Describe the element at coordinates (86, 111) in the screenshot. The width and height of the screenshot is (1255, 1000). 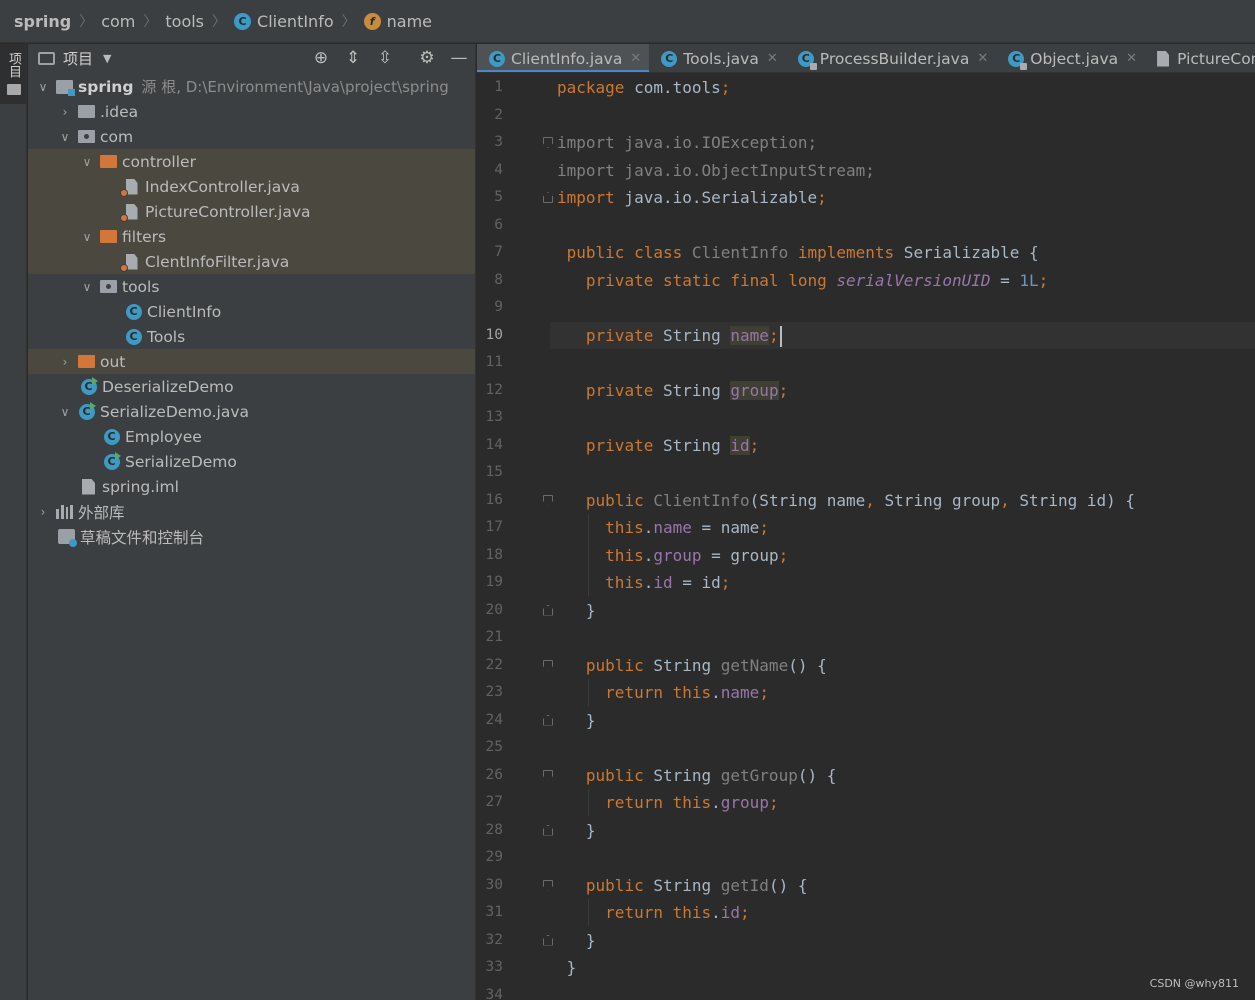
I see `folder-icon` at that location.